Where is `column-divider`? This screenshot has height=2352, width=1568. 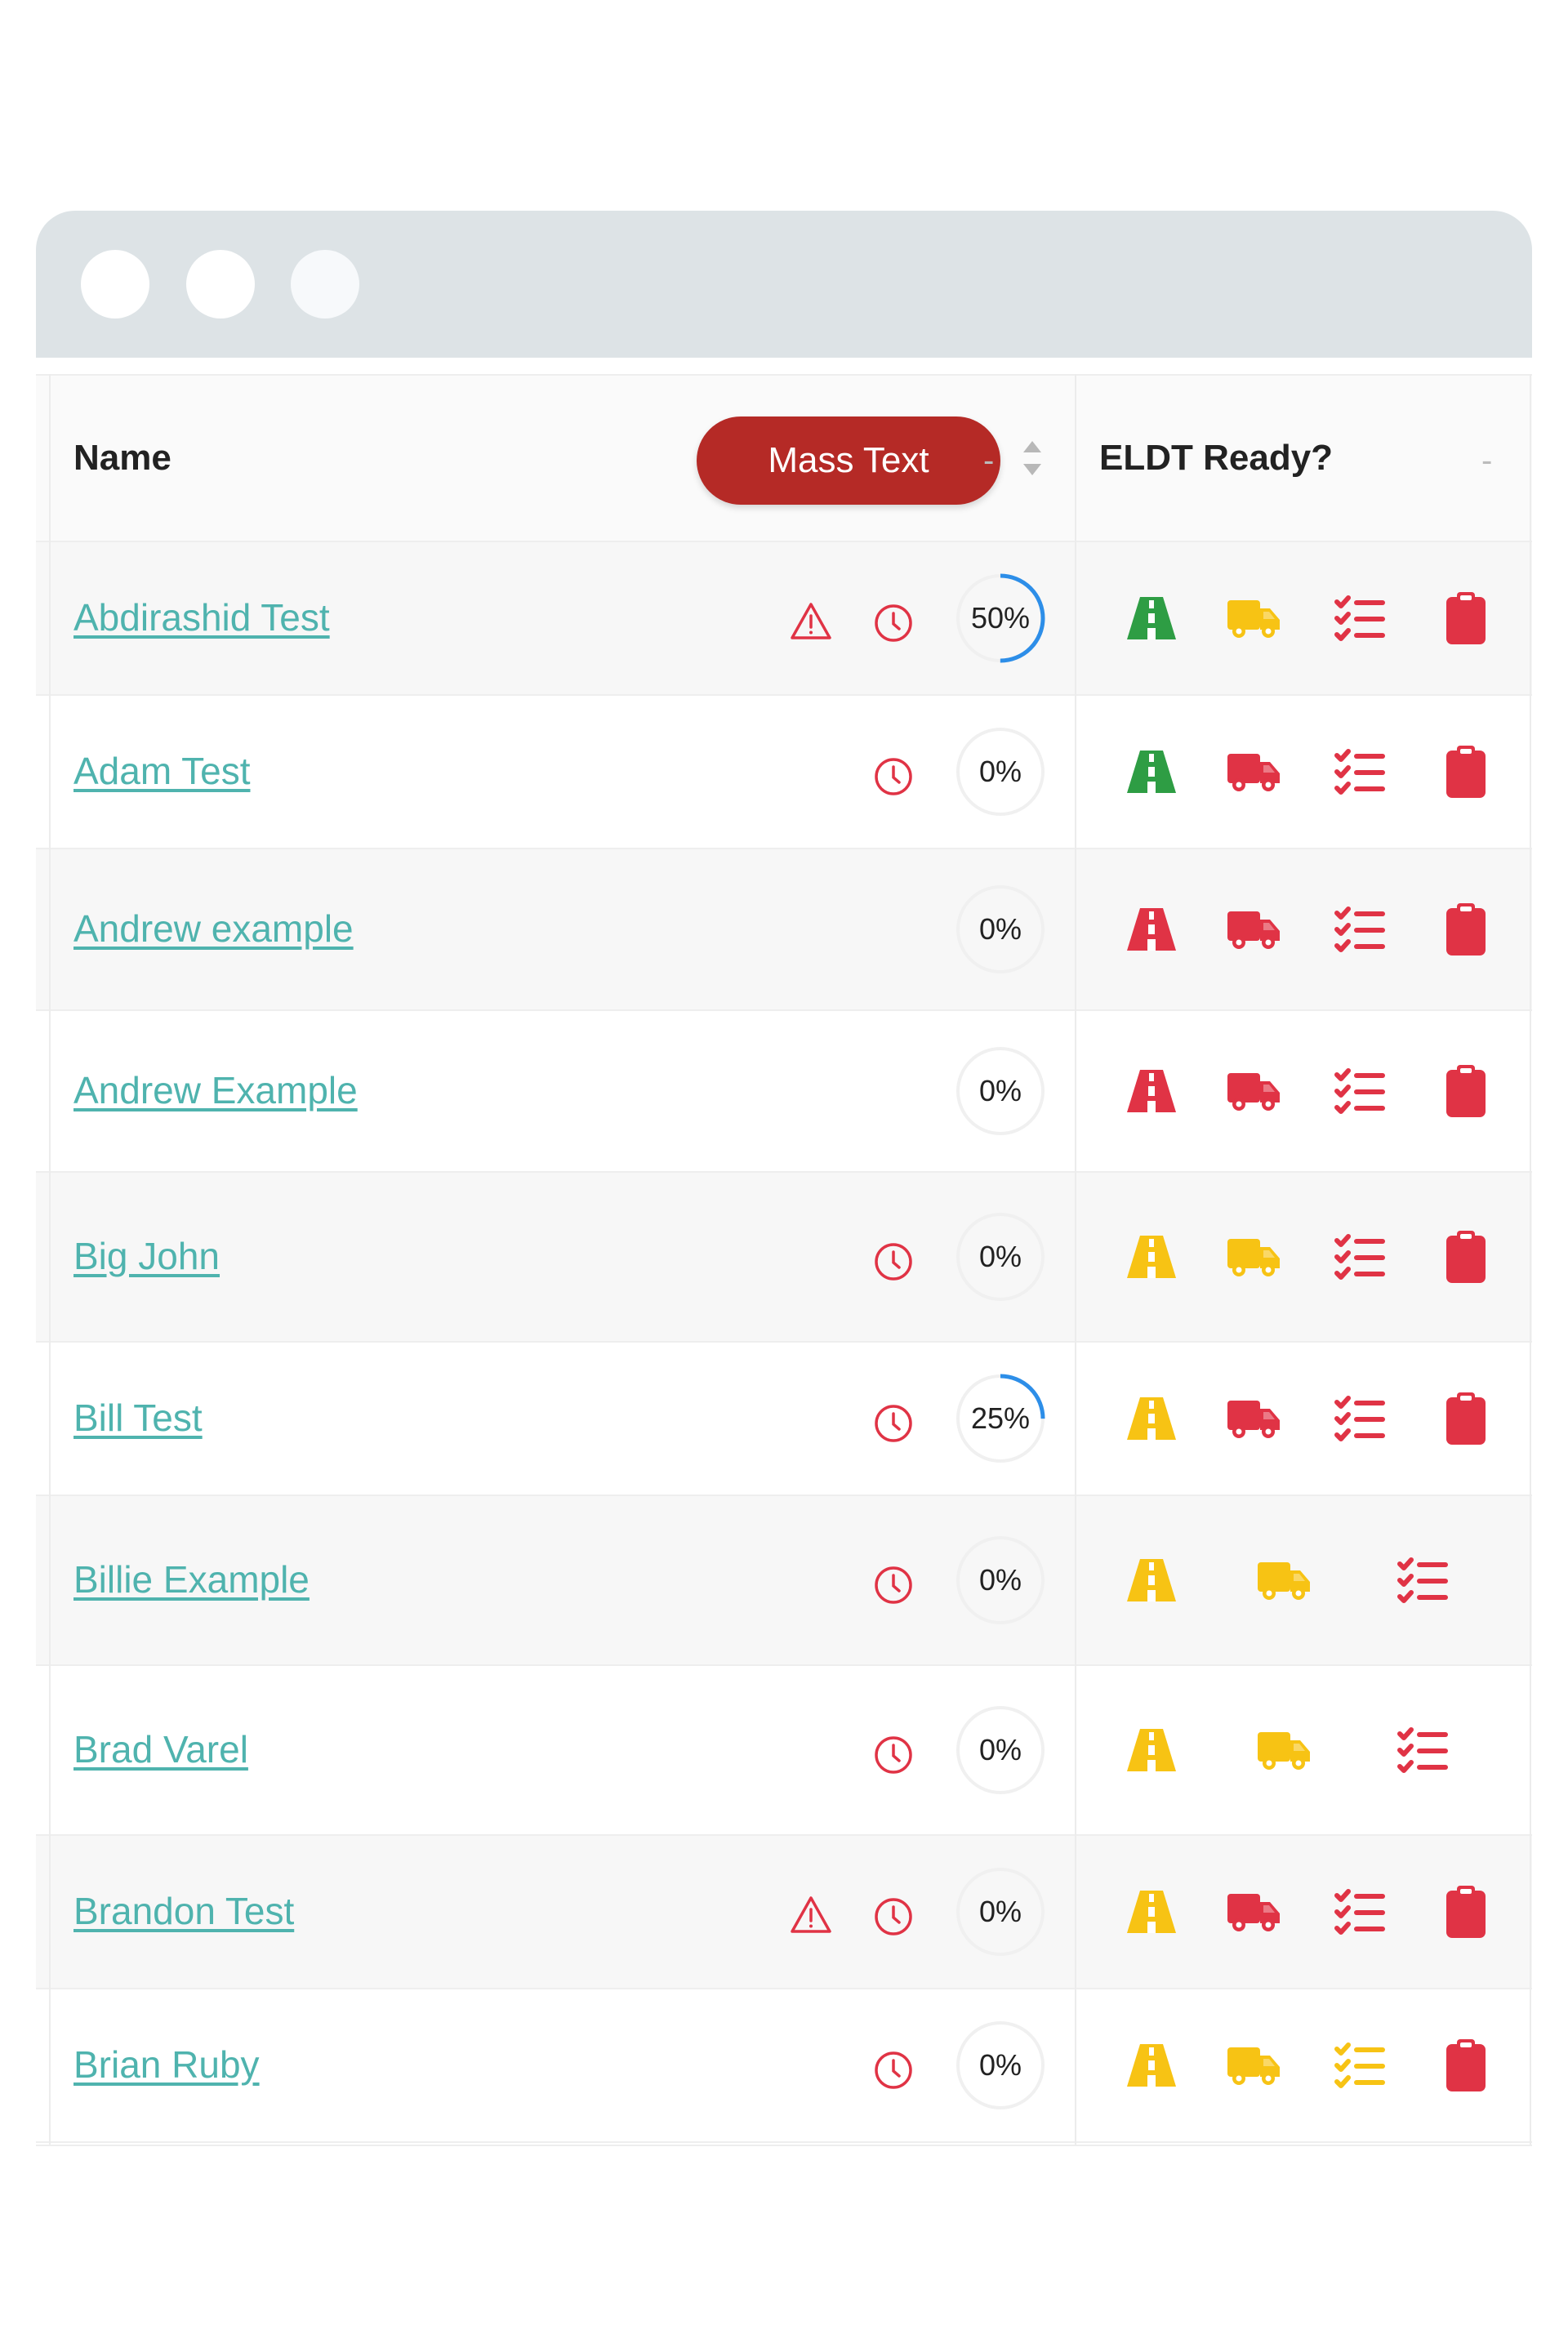
column-divider is located at coordinates (1075, 1260).